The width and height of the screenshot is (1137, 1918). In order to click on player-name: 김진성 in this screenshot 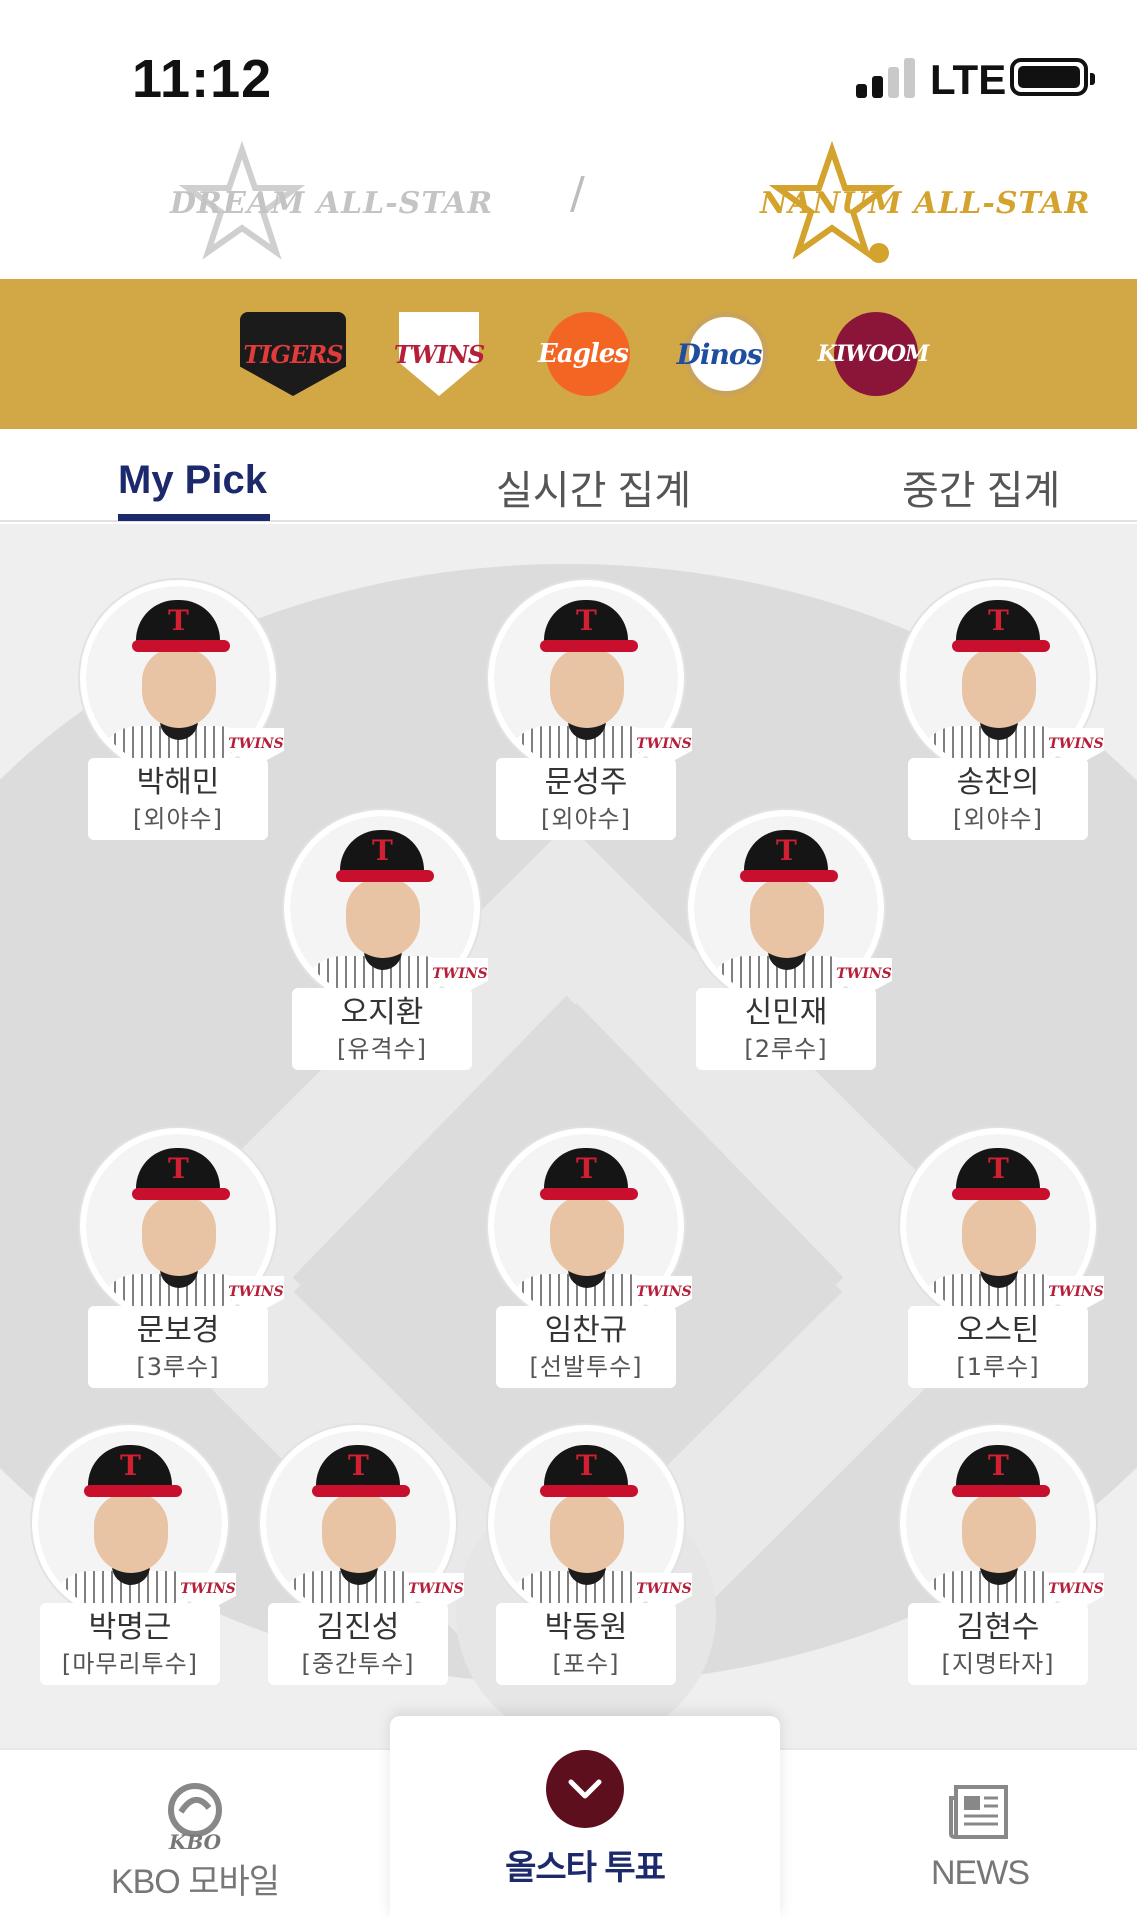, I will do `click(358, 1627)`.